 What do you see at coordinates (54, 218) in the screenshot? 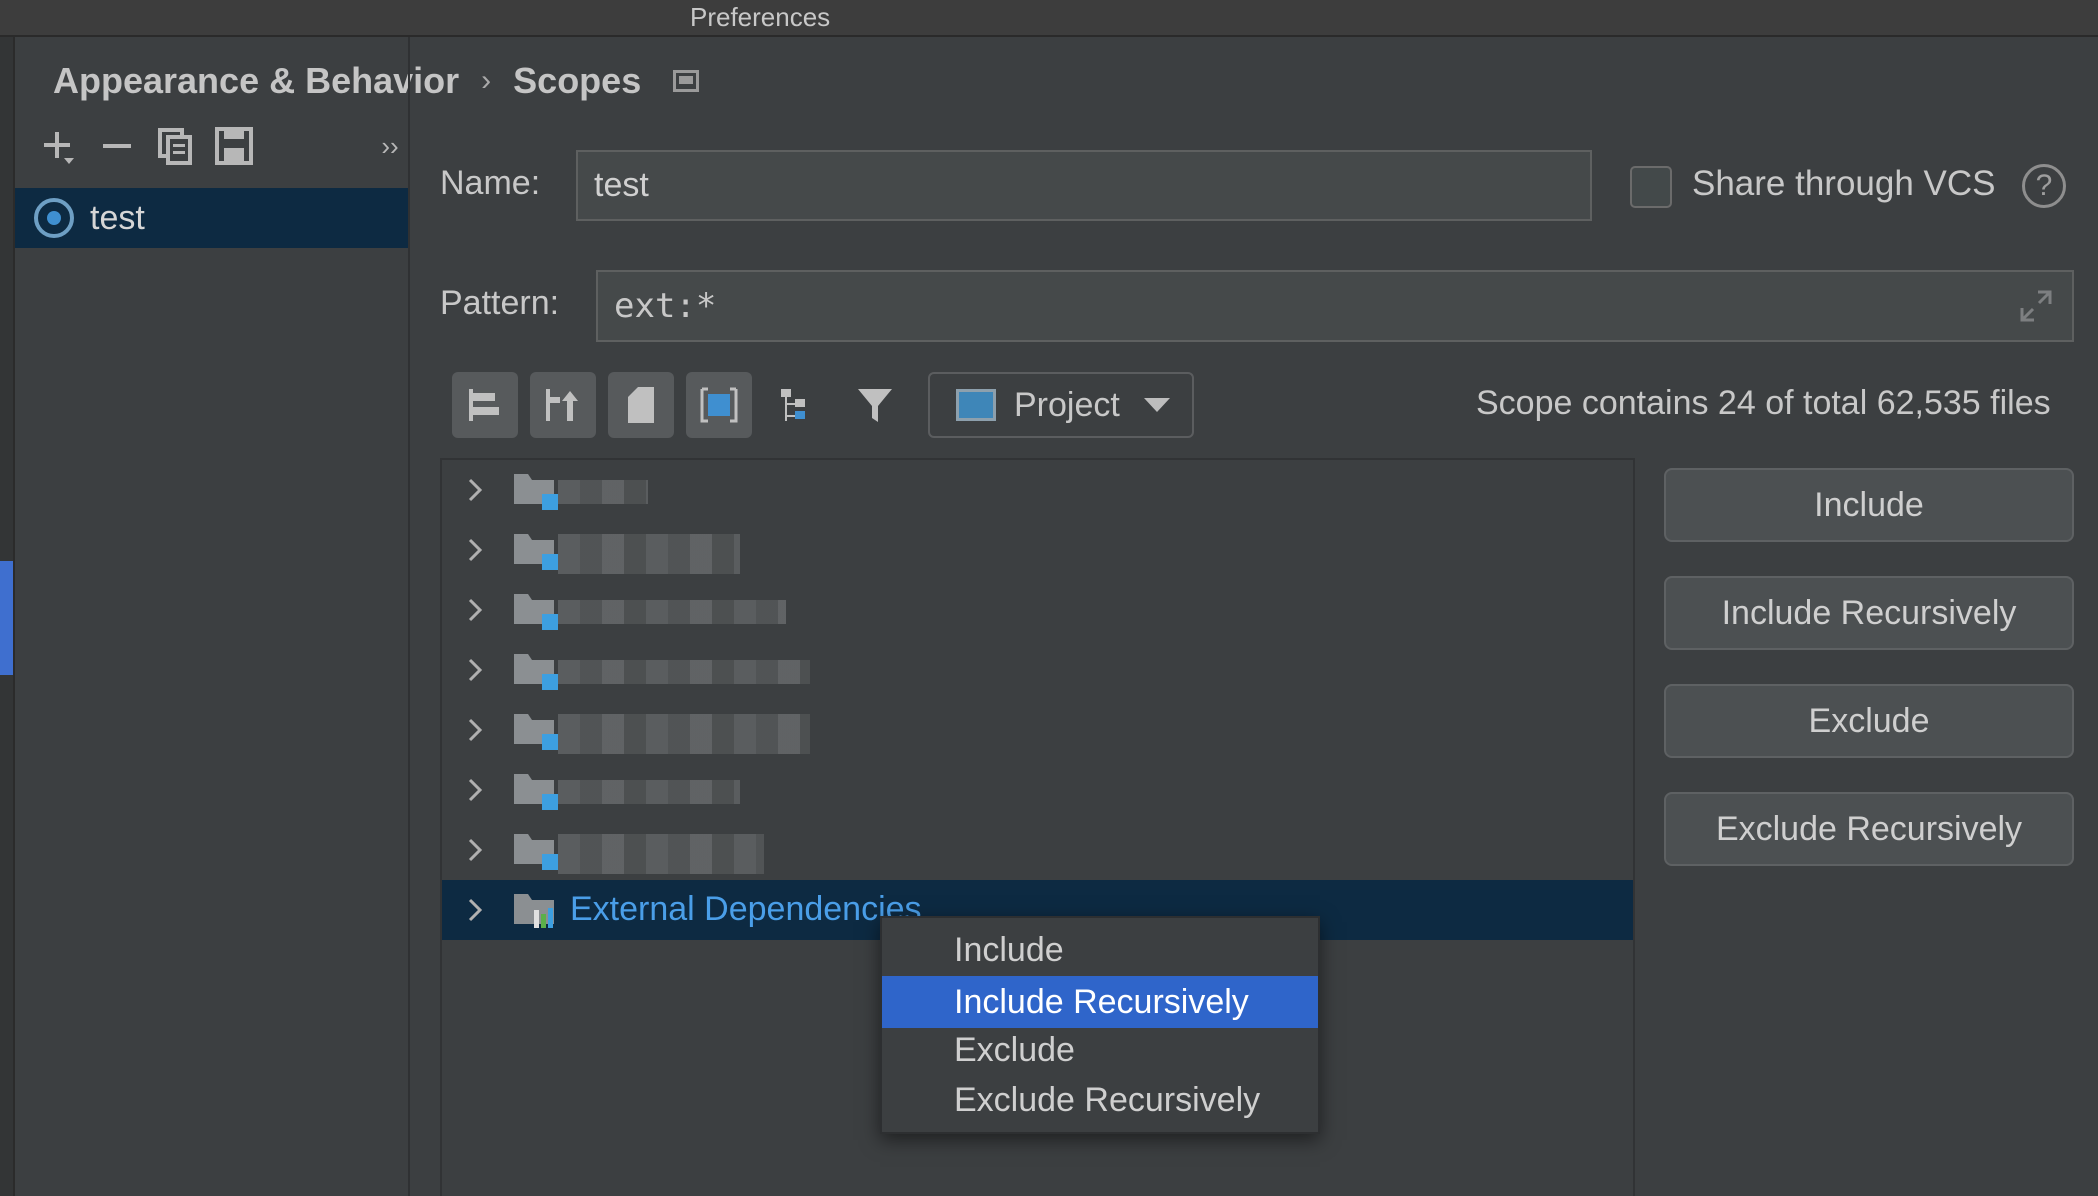
I see `scope-radio-icon` at bounding box center [54, 218].